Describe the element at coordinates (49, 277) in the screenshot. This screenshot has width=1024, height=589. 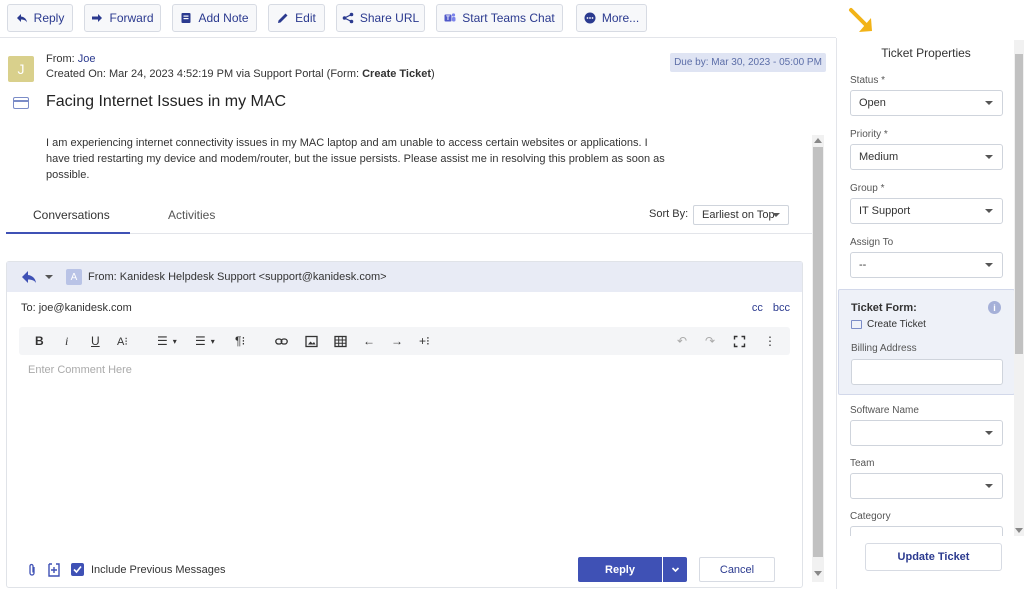
I see `reply-mode-dropdown-icon` at that location.